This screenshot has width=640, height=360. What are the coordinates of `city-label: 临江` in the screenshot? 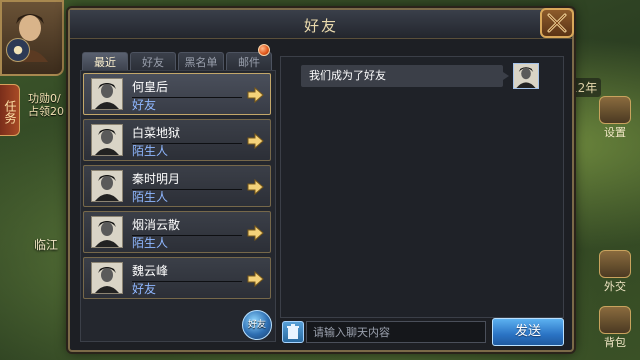 It's located at (46, 245).